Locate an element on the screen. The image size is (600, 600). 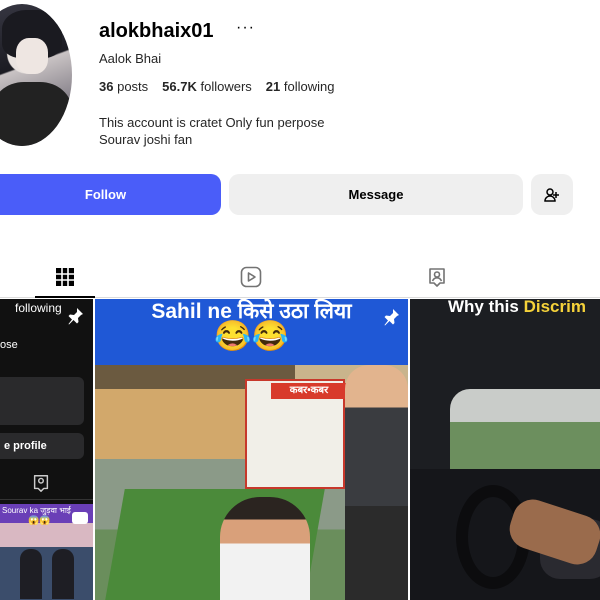
username: alokbhaix01 is located at coordinates (156, 31).